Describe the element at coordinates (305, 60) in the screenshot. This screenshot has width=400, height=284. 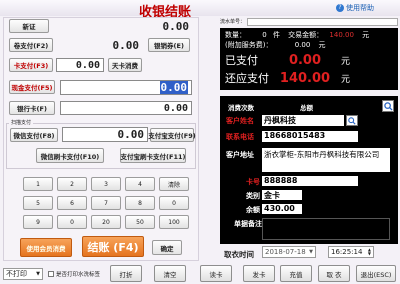
I see `paid-value: 0.00` at that location.